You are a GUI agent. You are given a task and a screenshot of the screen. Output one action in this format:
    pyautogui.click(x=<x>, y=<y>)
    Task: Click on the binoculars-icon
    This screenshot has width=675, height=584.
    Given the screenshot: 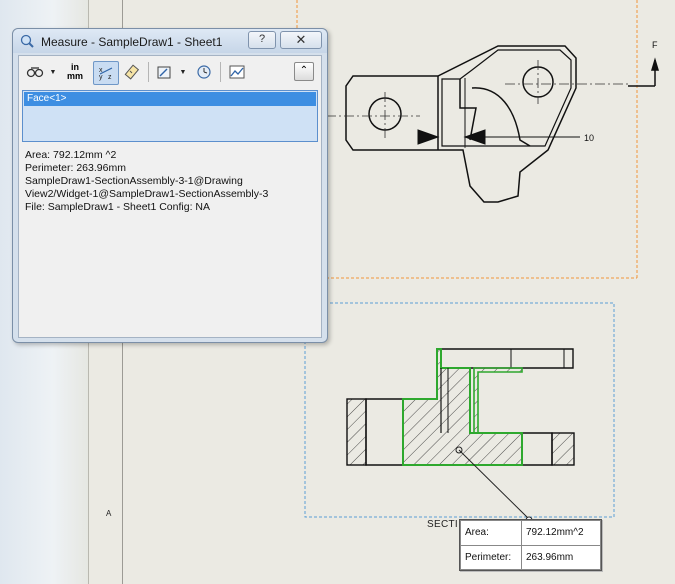 What is the action you would take?
    pyautogui.click(x=35, y=72)
    